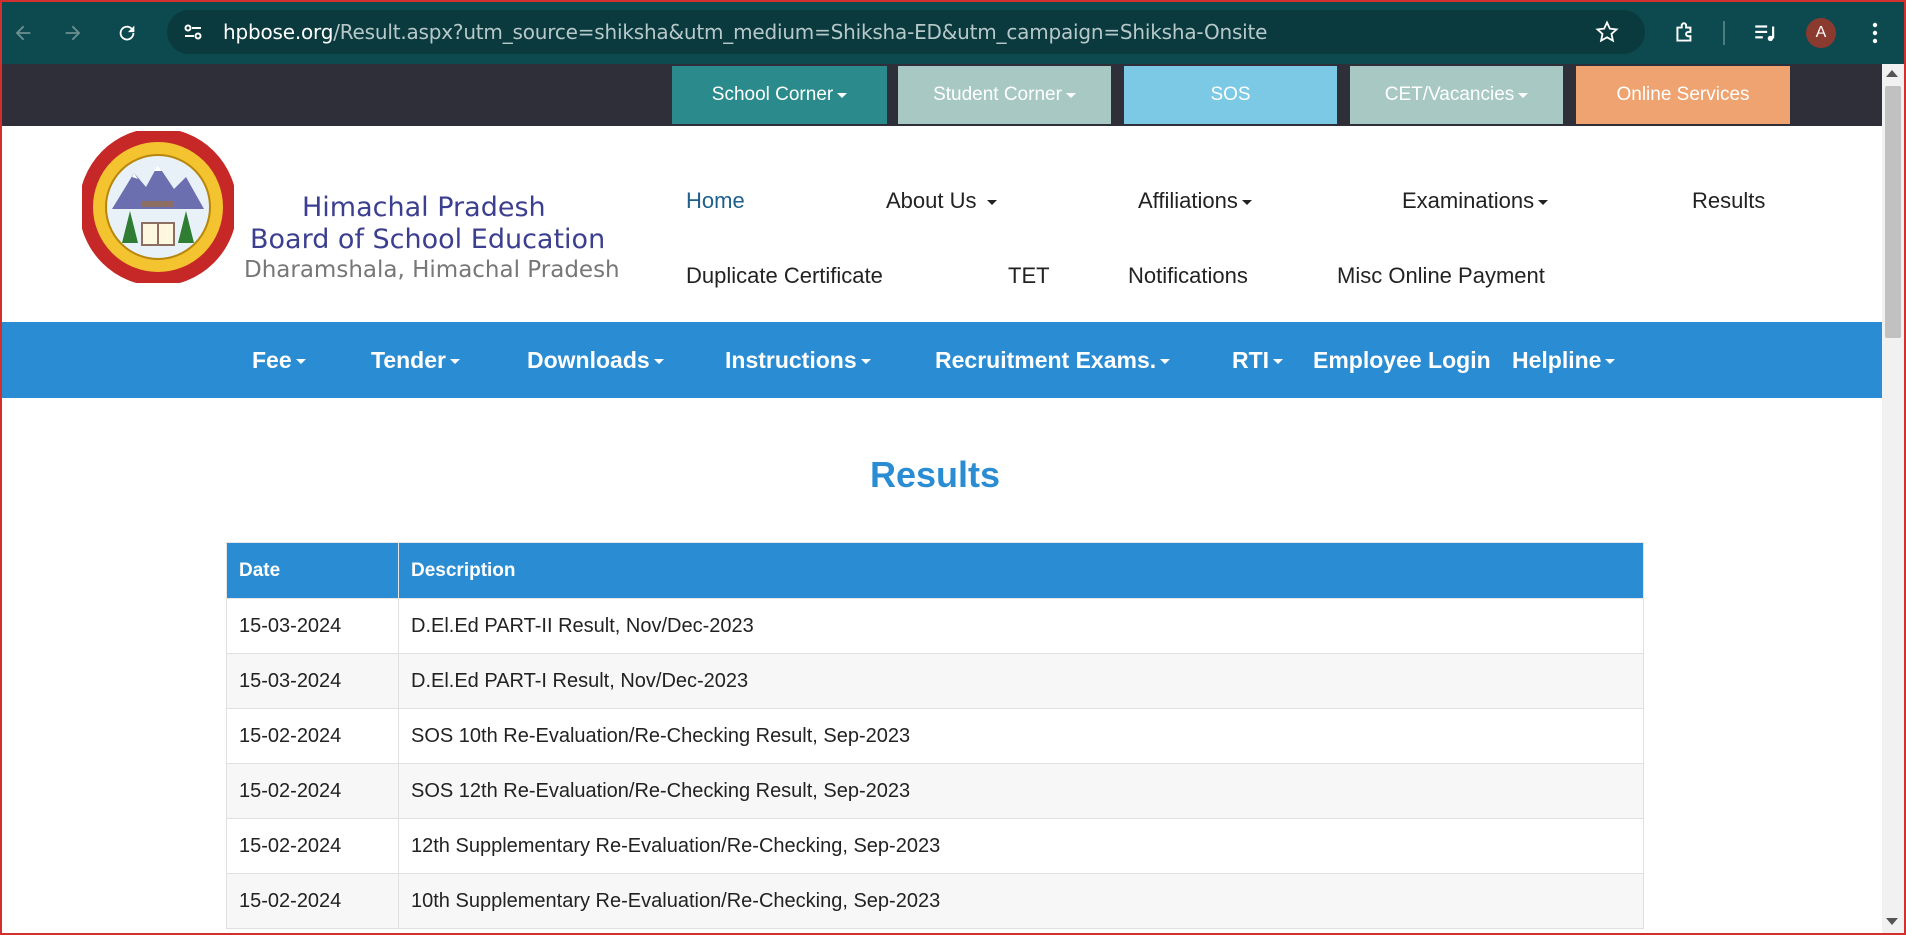  I want to click on scrollbar-thumb, so click(1893, 212).